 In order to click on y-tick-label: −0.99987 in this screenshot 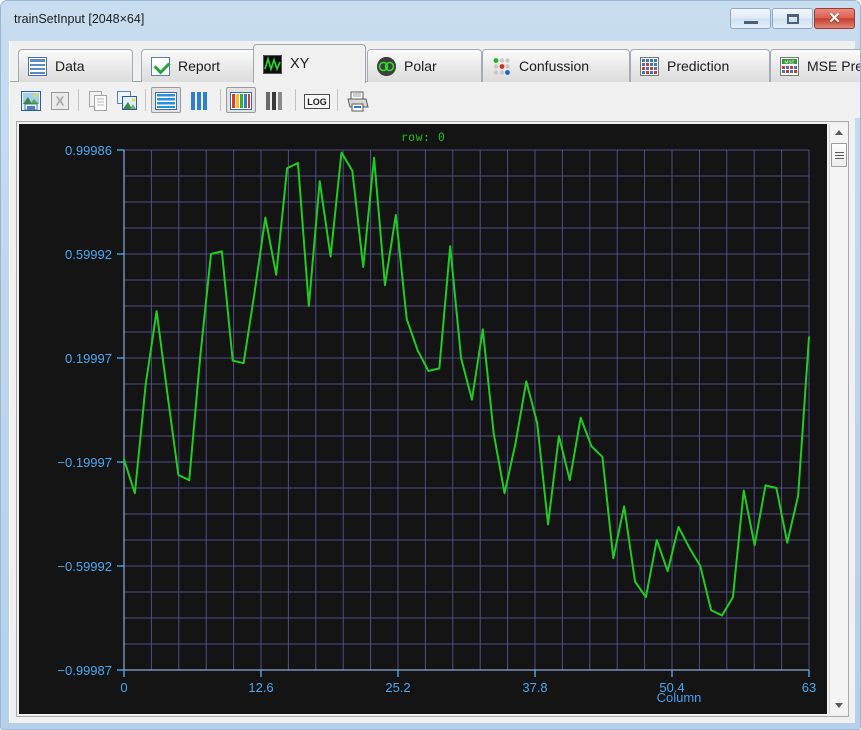, I will do `click(84, 670)`.